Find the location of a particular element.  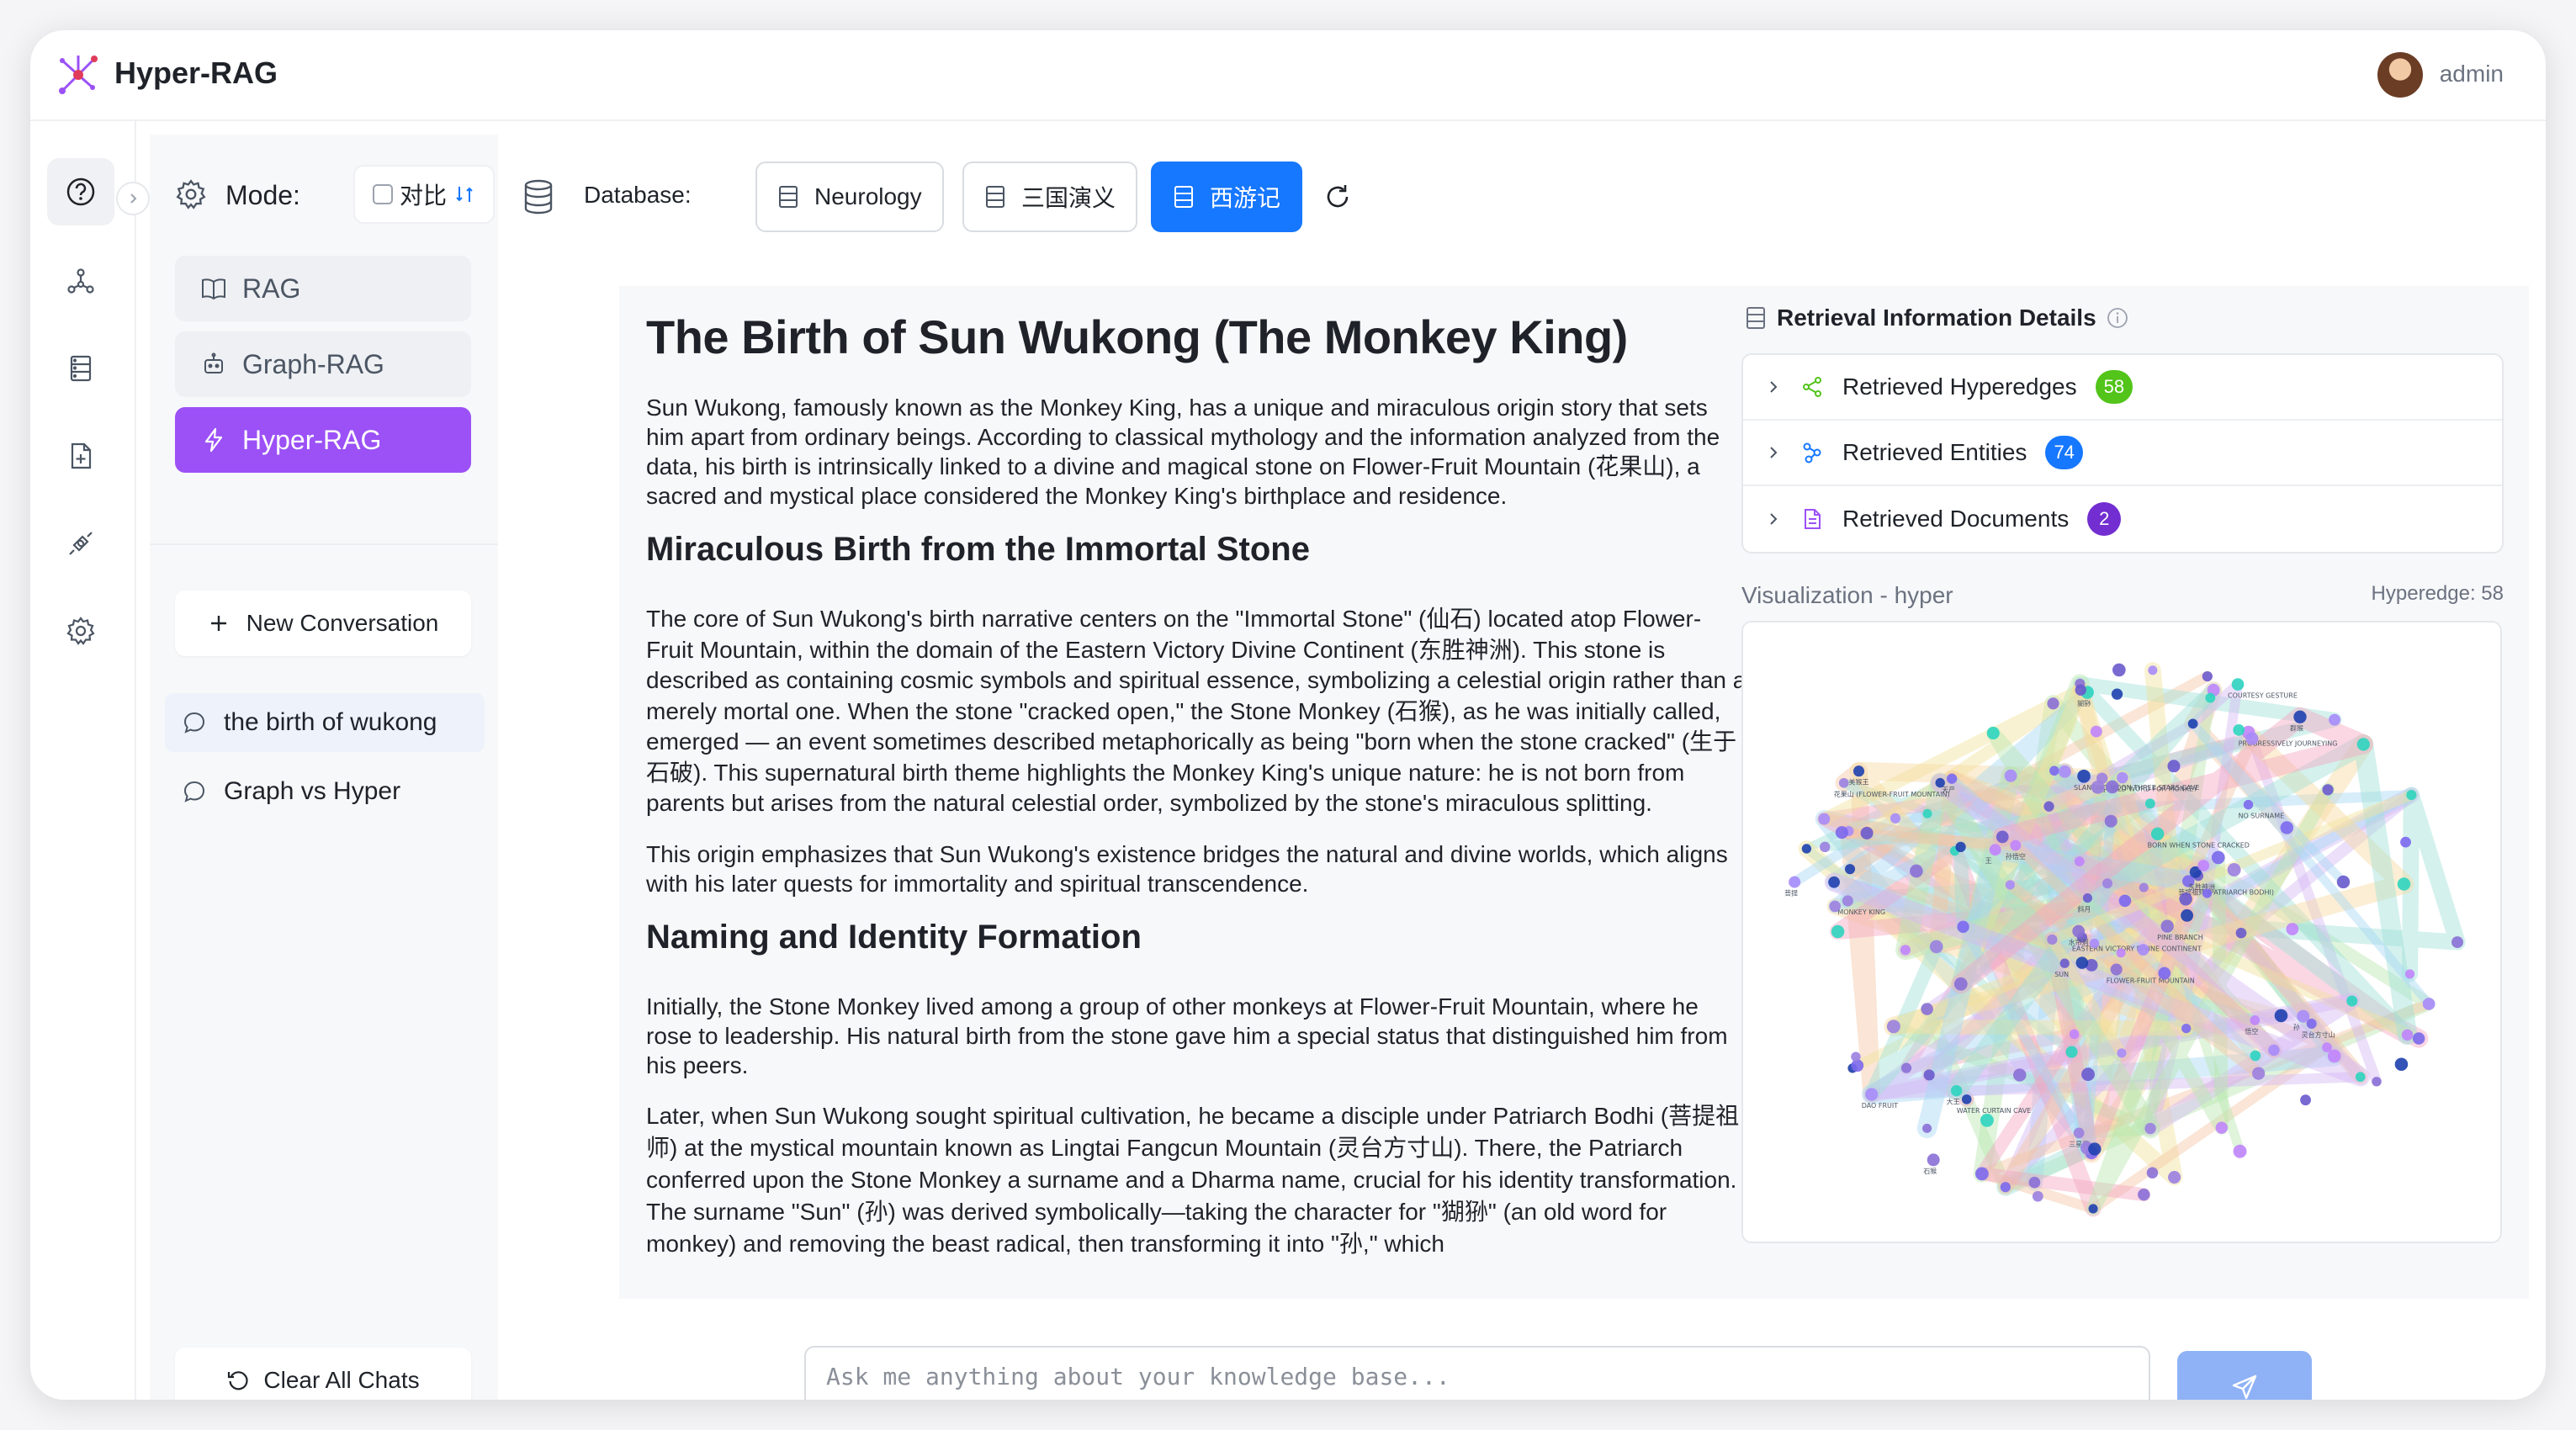

api-nav-button is located at coordinates (80, 543).